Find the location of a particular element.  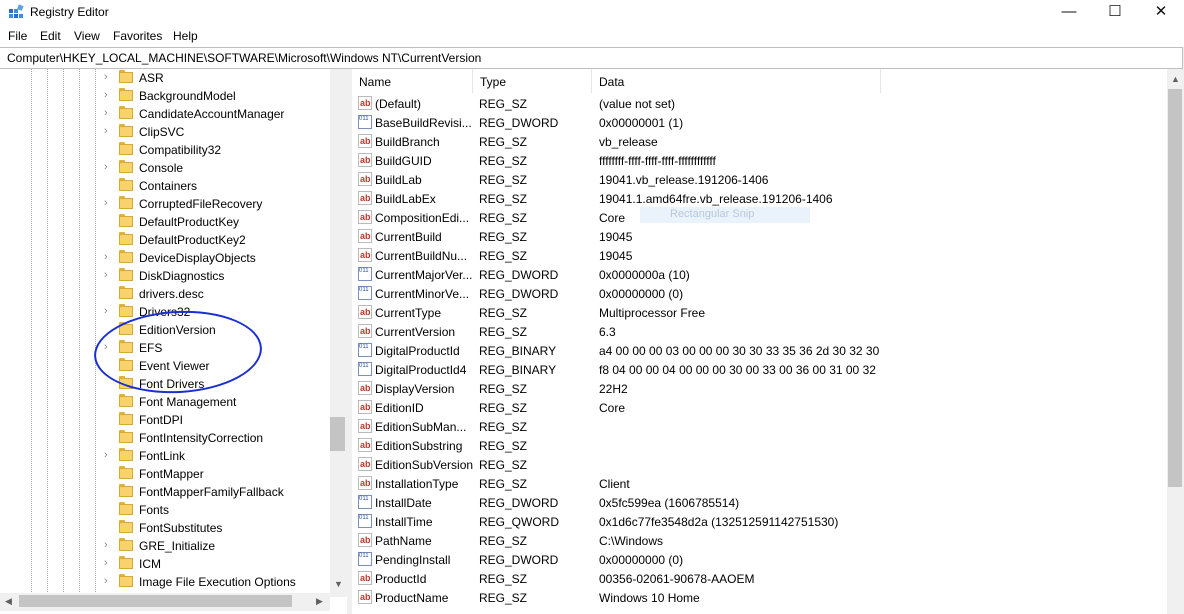

value-row: PathName REG_SZ C:\Windows is located at coordinates (759, 540).